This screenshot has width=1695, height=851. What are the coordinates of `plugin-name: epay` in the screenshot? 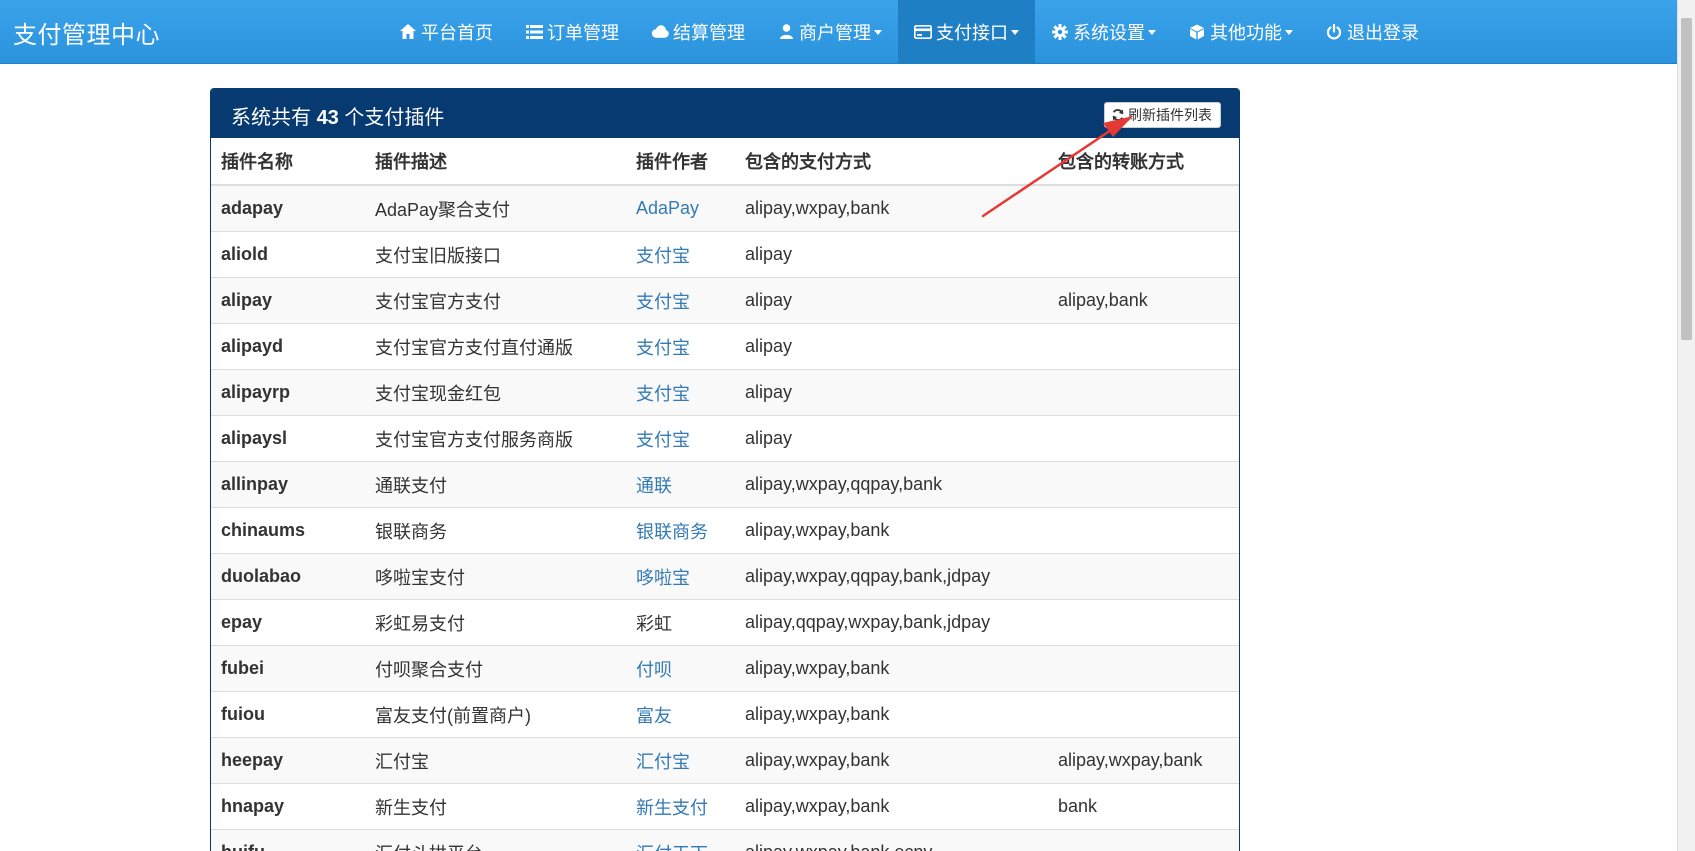 It's located at (288, 622).